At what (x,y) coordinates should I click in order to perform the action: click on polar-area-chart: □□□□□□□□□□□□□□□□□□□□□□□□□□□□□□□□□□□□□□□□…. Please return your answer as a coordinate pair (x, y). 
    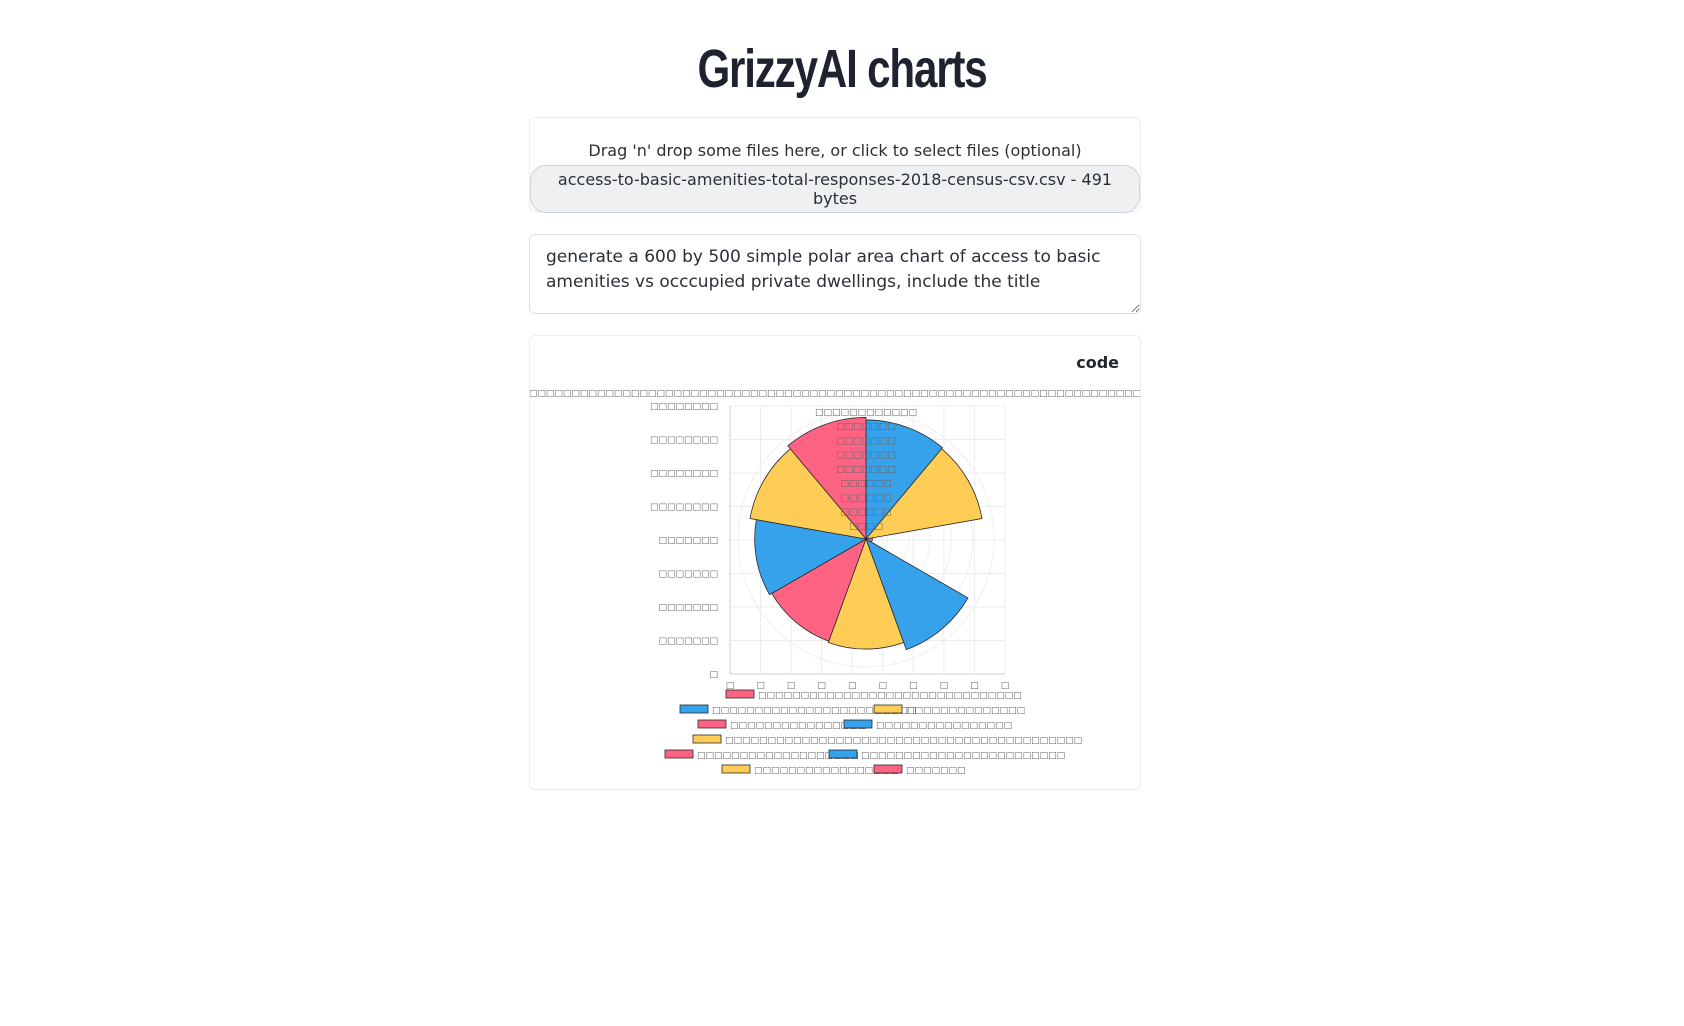
    Looking at the image, I should click on (835, 582).